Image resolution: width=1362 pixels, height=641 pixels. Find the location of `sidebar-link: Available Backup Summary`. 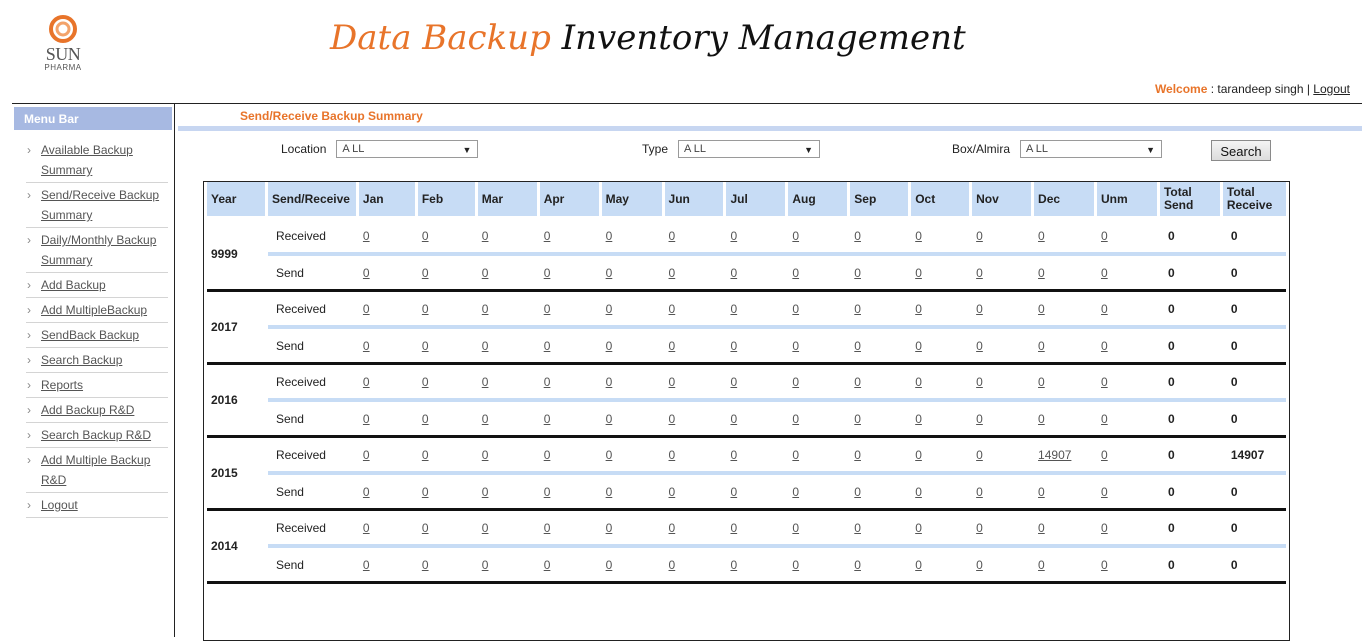

sidebar-link: Available Backup Summary is located at coordinates (87, 160).